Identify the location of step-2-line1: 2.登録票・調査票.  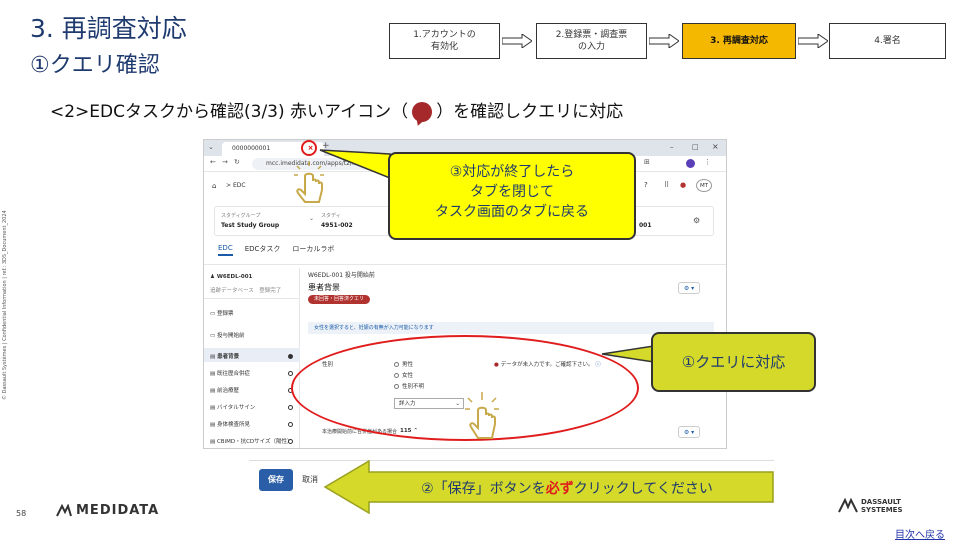
(591, 35).